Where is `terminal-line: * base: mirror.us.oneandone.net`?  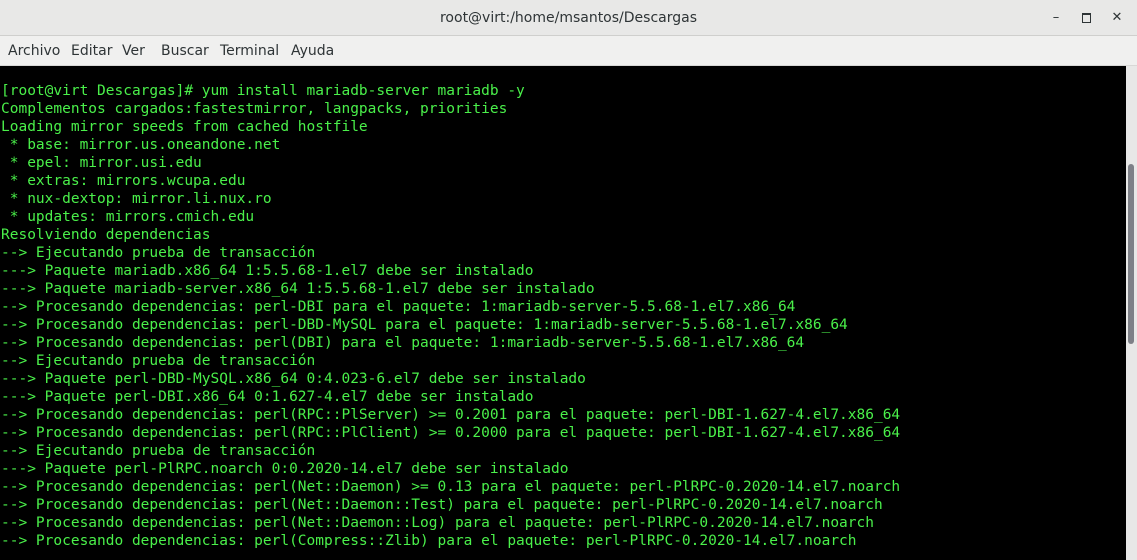 terminal-line: * base: mirror.us.oneandone.net is located at coordinates (141, 145).